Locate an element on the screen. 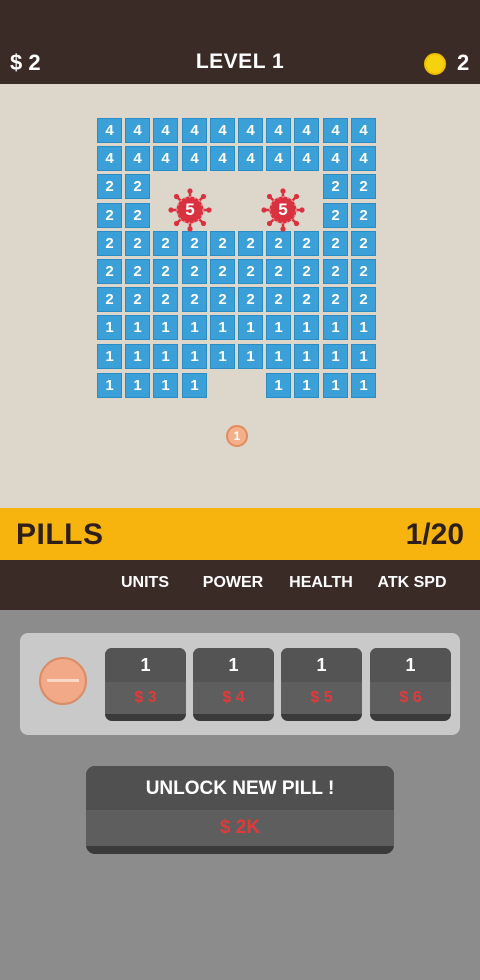 This screenshot has width=480, height=980. pills-label: PILLS is located at coordinates (60, 534).